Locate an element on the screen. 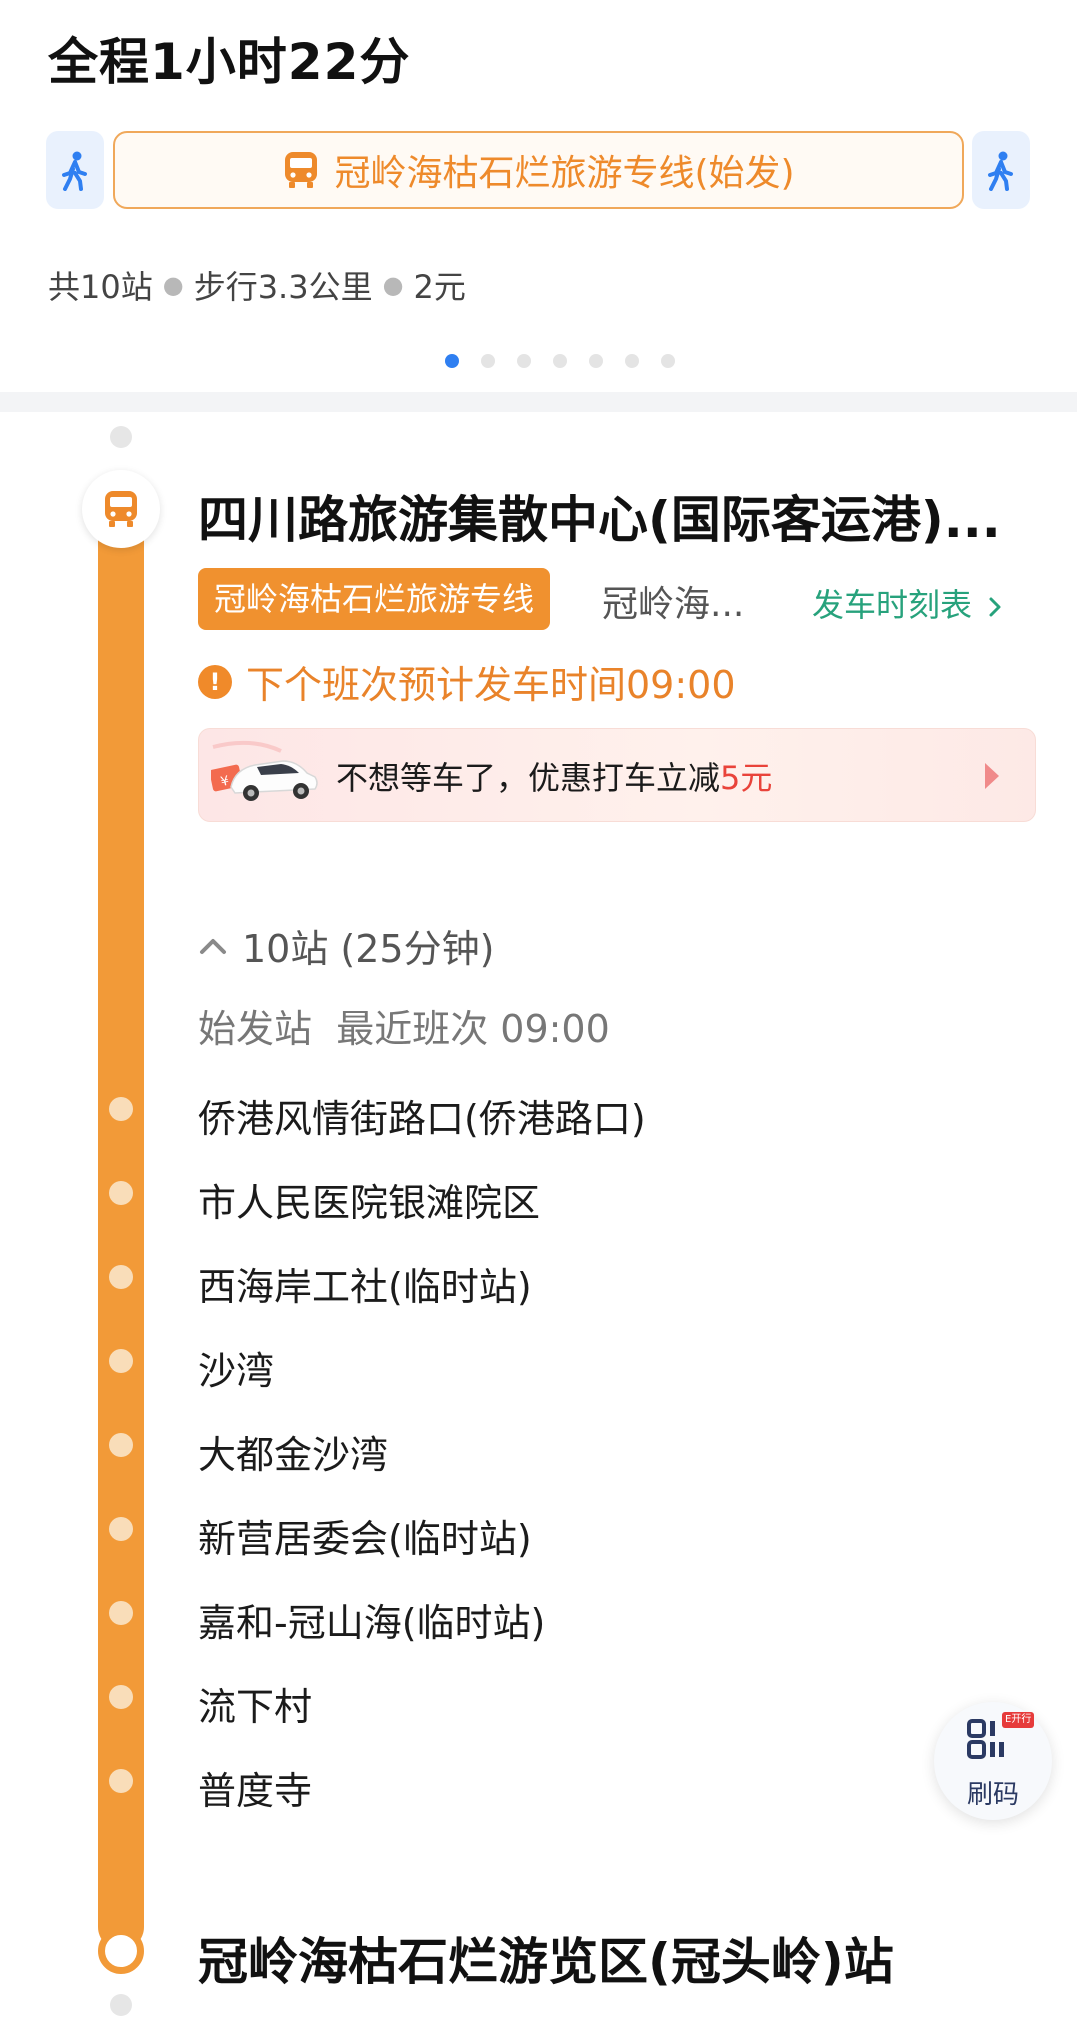 This screenshot has height=2041, width=1077. first-bus-info: 始发站 最近班次 09:00 is located at coordinates (404, 1025).